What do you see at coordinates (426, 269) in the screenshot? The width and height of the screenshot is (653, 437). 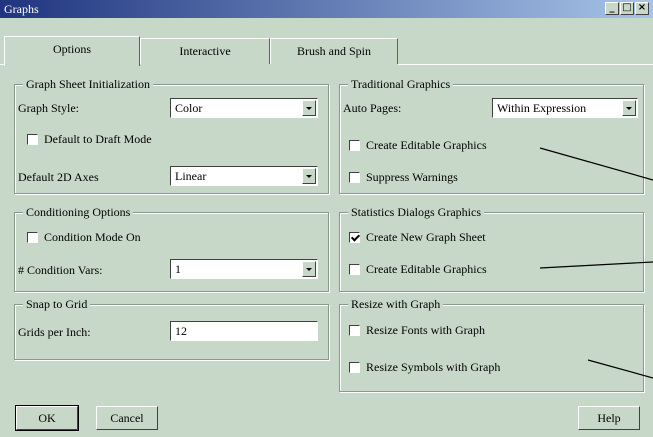 I see `statistics-editable-label: Create Editable Graphics` at bounding box center [426, 269].